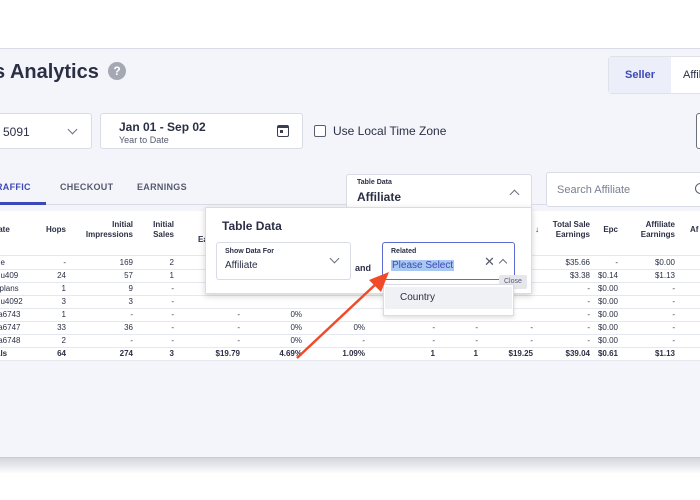  What do you see at coordinates (359, 327) in the screenshot?
I see `cell-rate: 0%` at bounding box center [359, 327].